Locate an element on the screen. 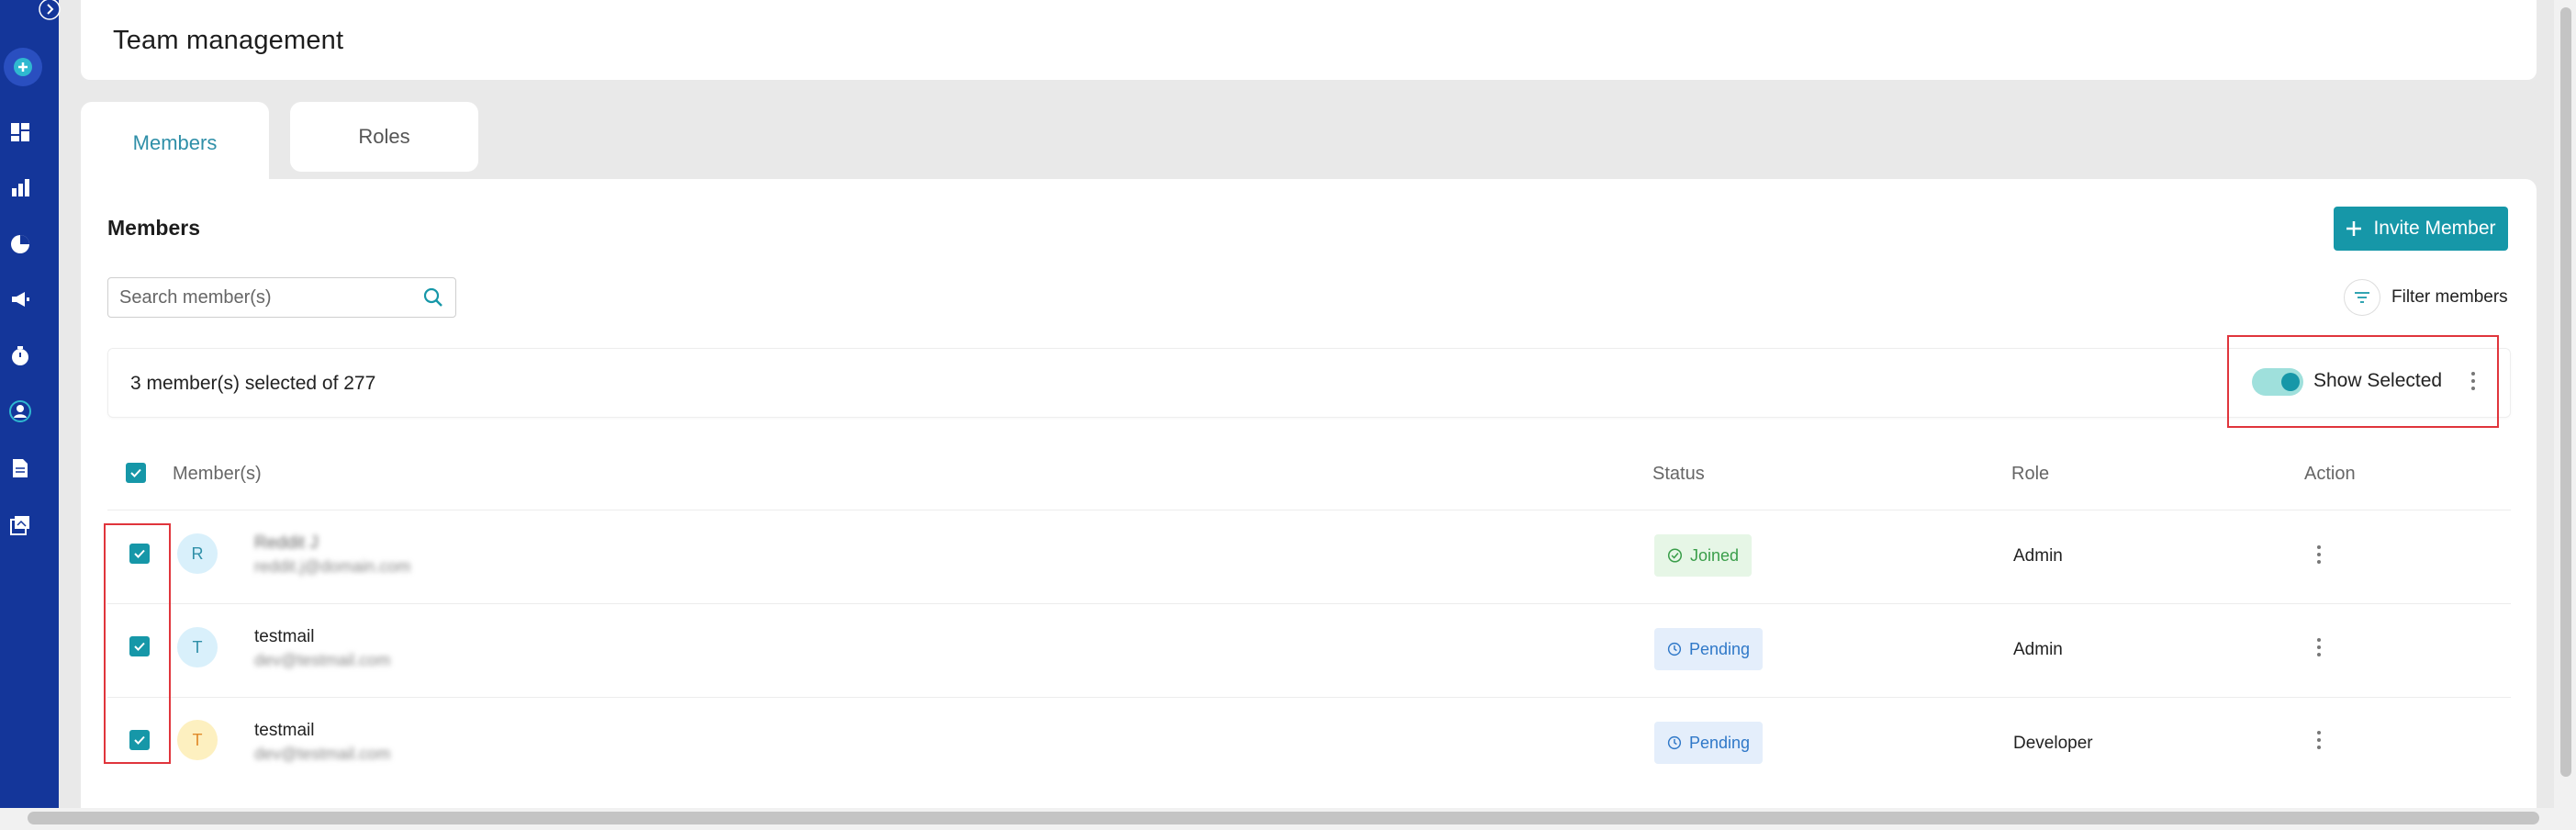 Image resolution: width=2576 pixels, height=830 pixels. team-icon is located at coordinates (20, 411).